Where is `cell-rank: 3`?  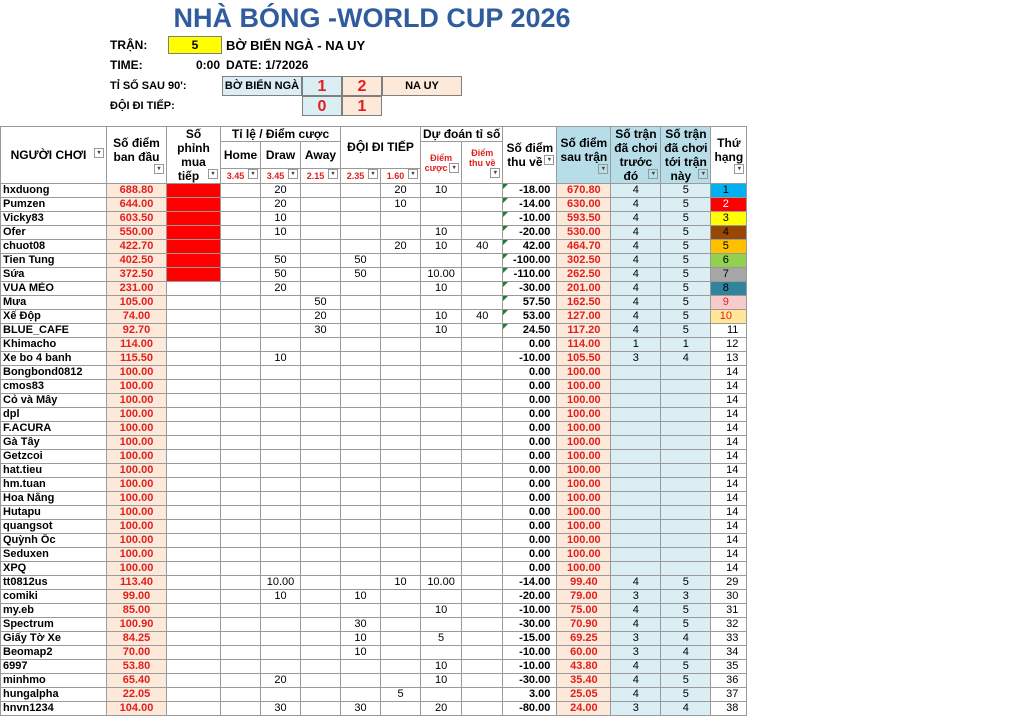
cell-rank: 3 is located at coordinates (729, 218).